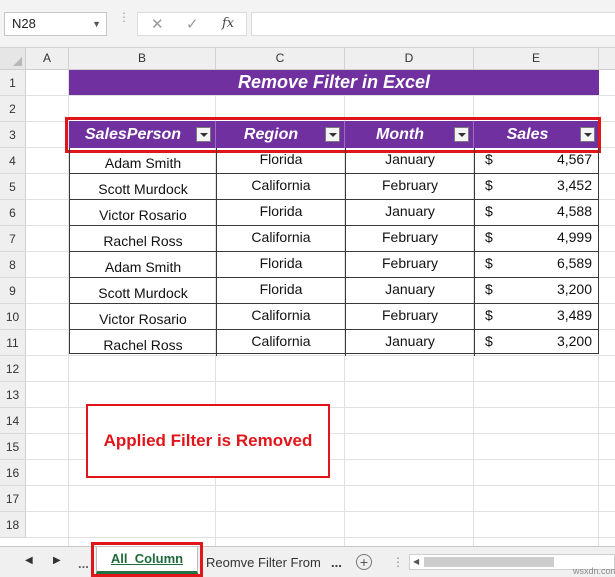  What do you see at coordinates (409, 59) in the screenshot?
I see `column-header-d: D` at bounding box center [409, 59].